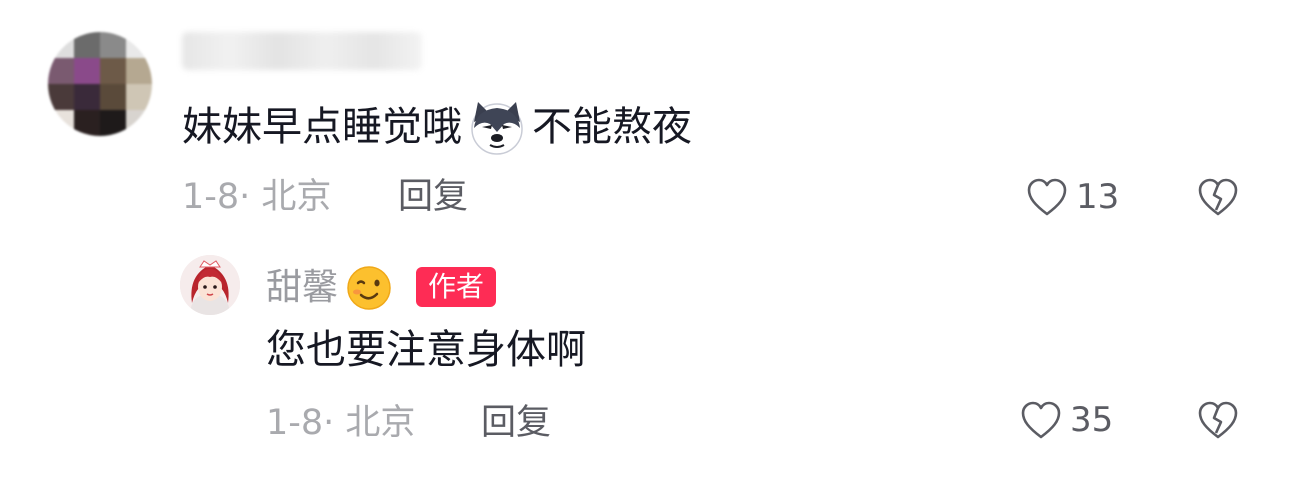  What do you see at coordinates (426, 350) in the screenshot?
I see `reply-text: 您也要注意身体啊` at bounding box center [426, 350].